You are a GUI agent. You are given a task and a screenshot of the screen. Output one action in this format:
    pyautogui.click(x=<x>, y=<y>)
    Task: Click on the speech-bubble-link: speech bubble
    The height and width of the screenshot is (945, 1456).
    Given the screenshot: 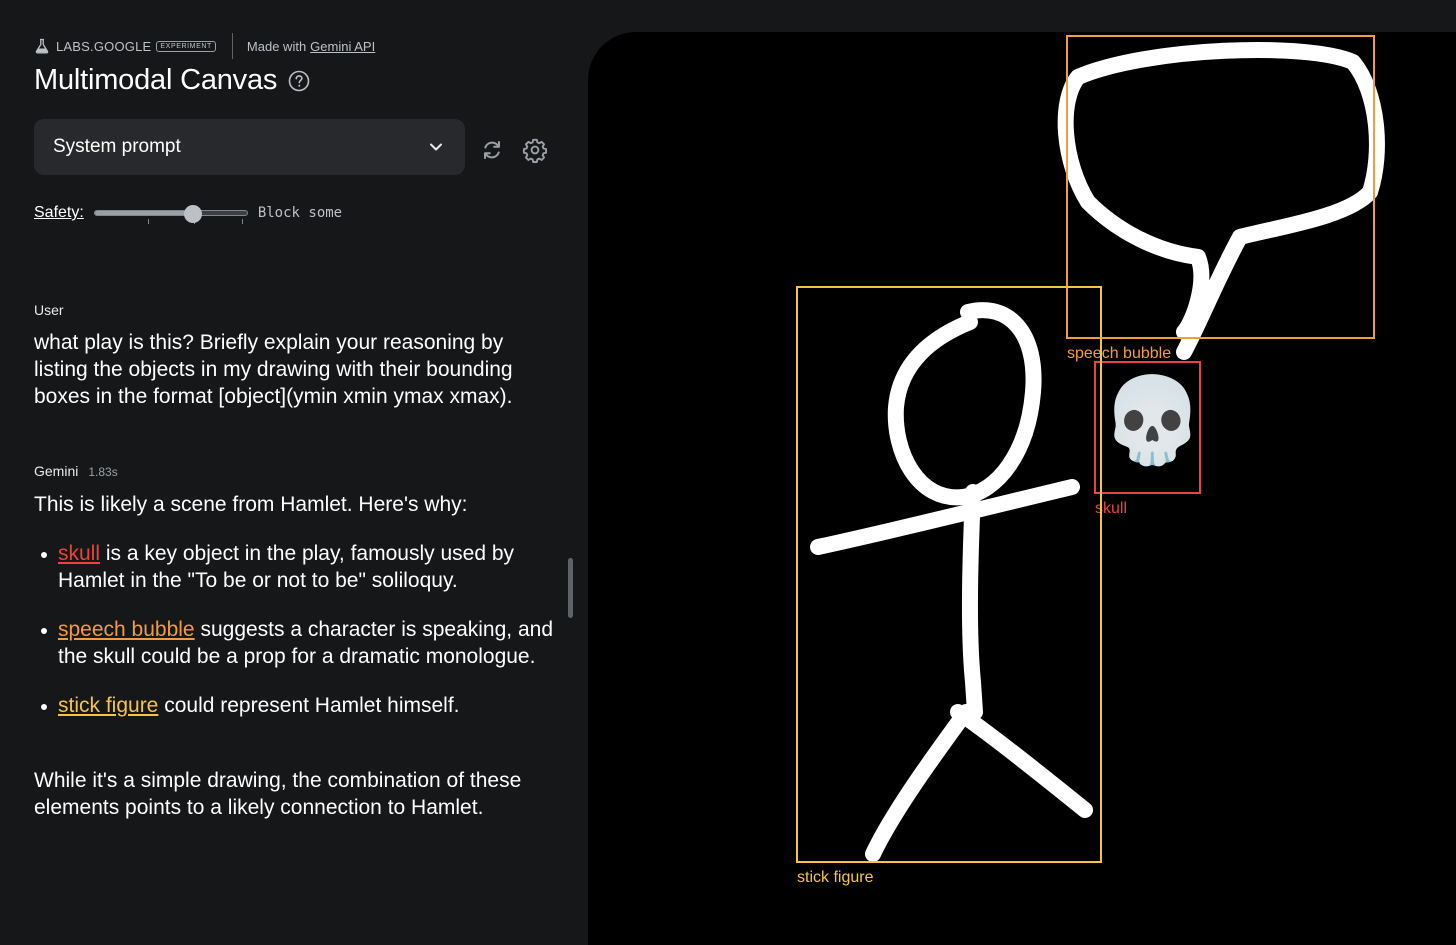 What is the action you would take?
    pyautogui.click(x=126, y=629)
    